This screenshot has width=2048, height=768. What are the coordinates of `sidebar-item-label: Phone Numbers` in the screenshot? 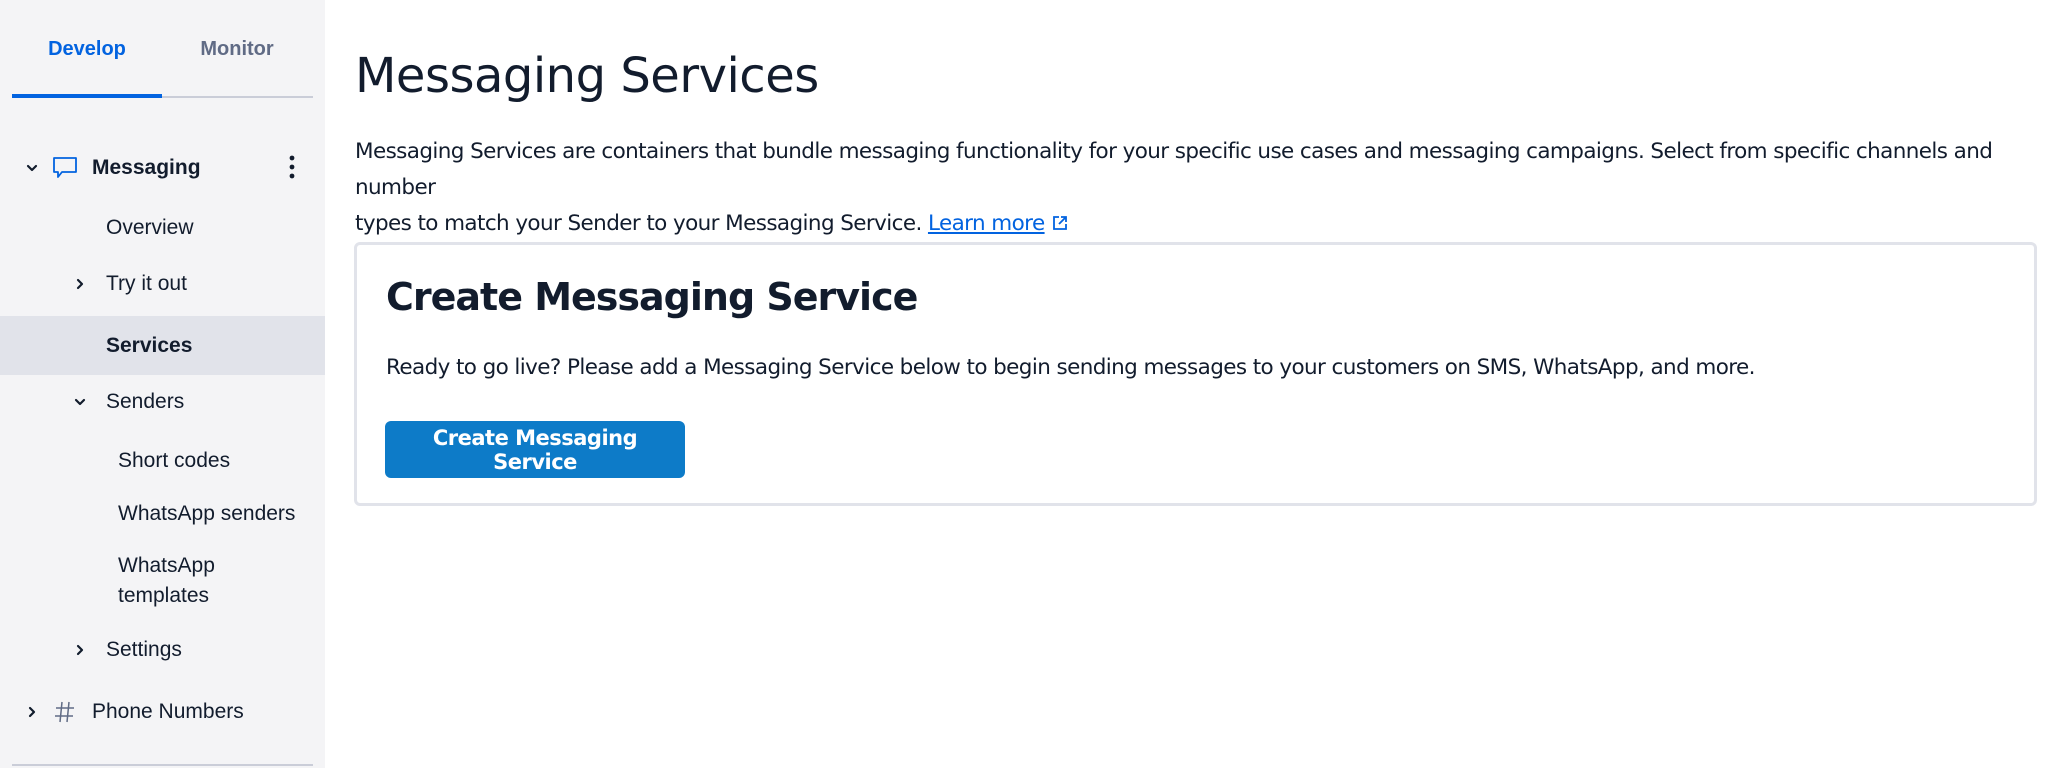 It's located at (168, 711).